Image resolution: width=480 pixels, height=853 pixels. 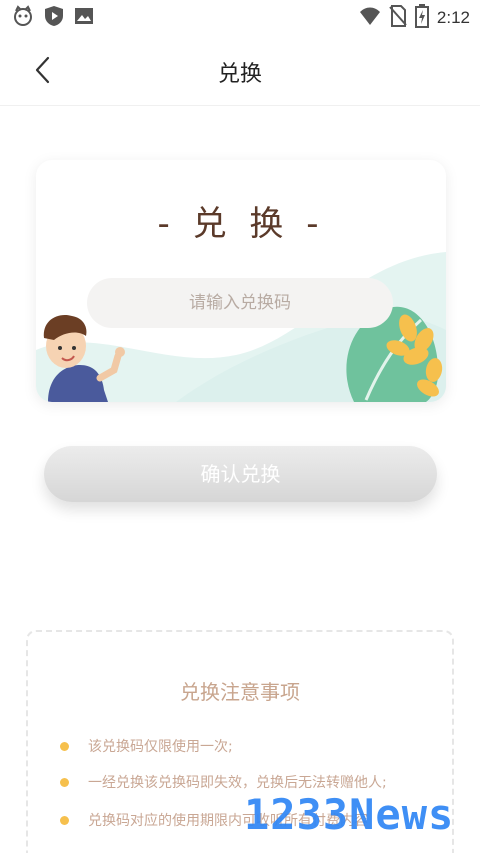 I want to click on app-bar: 兑换, so click(x=240, y=70).